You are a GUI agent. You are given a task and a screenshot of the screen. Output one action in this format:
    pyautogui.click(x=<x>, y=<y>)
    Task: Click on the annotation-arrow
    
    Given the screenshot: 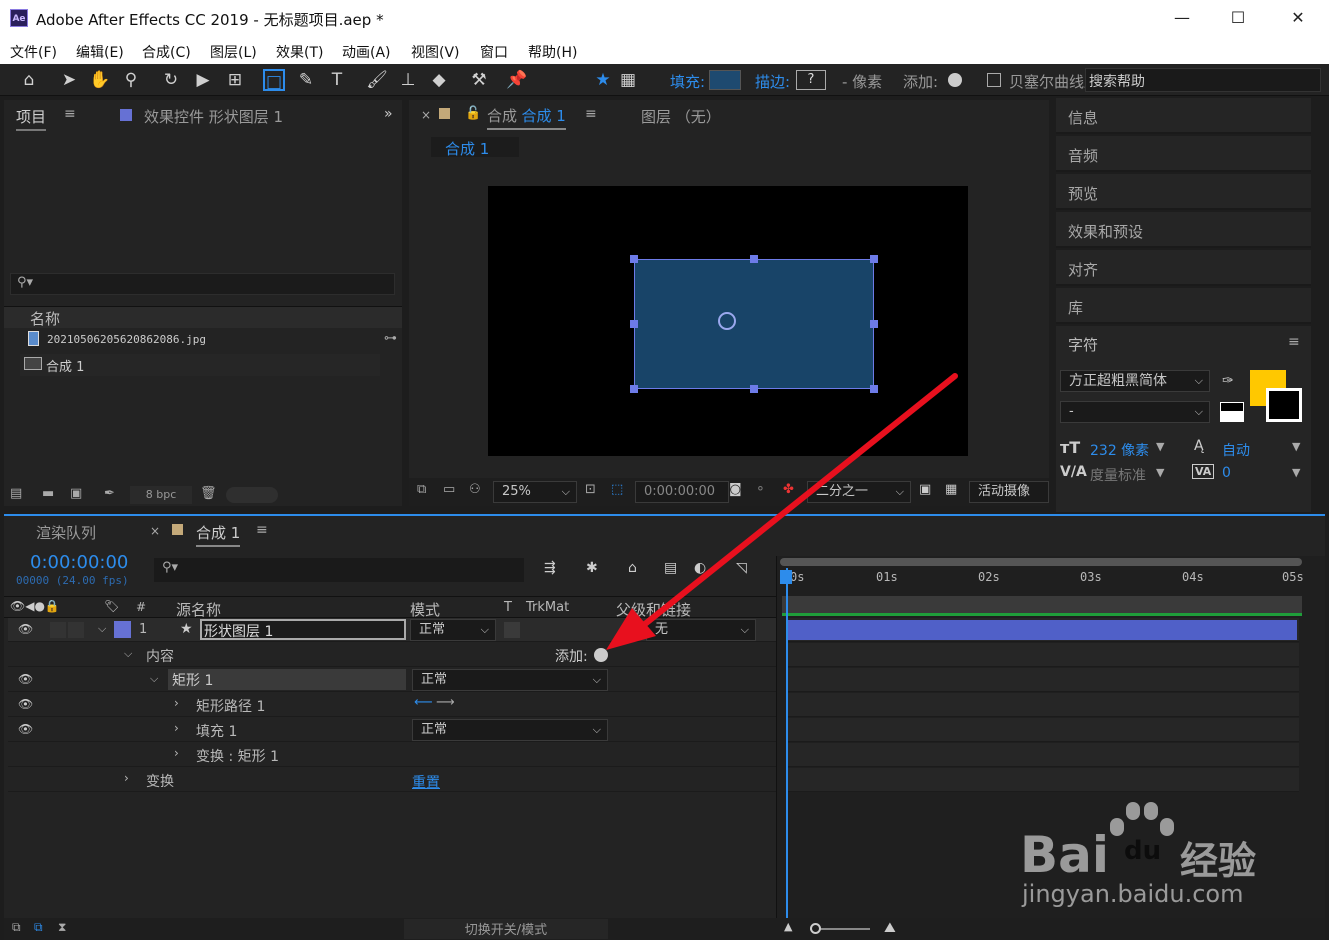 What is the action you would take?
    pyautogui.click(x=782, y=511)
    